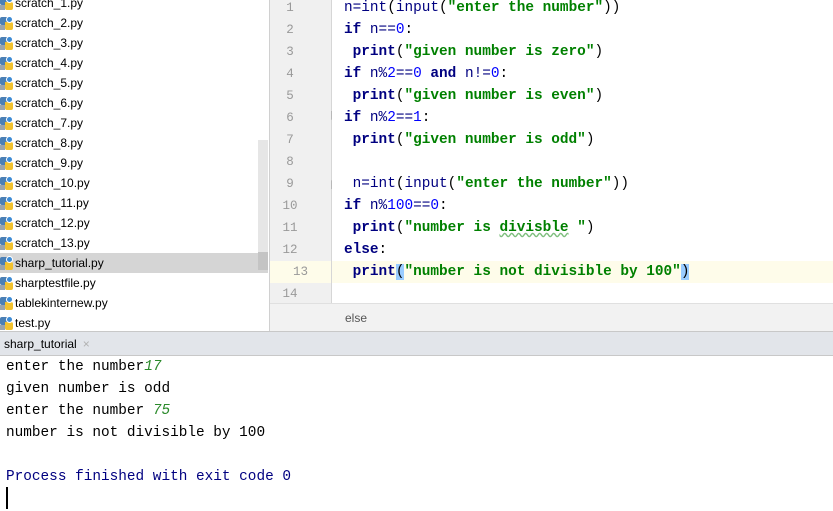 Image resolution: width=833 pixels, height=511 pixels. I want to click on console-output-line: given number is odd, so click(88, 389).